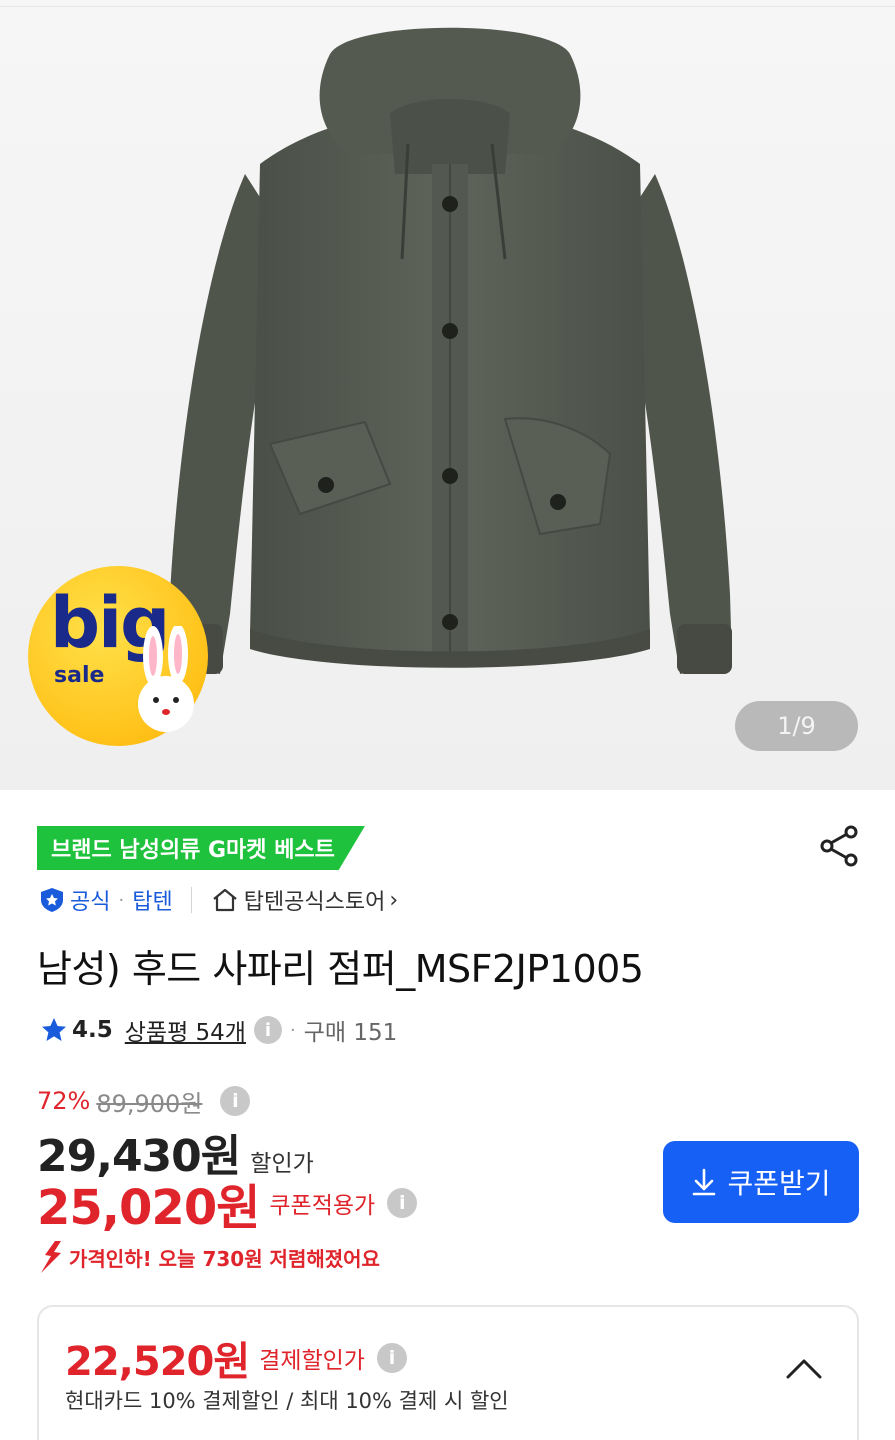 The width and height of the screenshot is (895, 1440). What do you see at coordinates (152, 900) in the screenshot?
I see `brand-link: 탑텐` at bounding box center [152, 900].